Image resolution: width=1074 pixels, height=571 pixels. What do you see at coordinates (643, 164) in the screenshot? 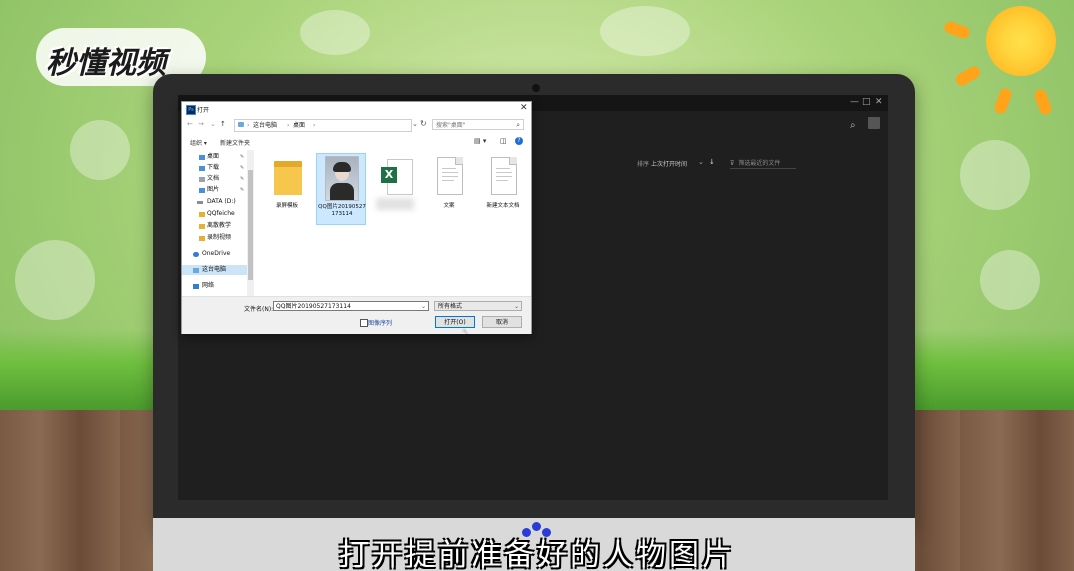
I see `sort-label: 排序` at bounding box center [643, 164].